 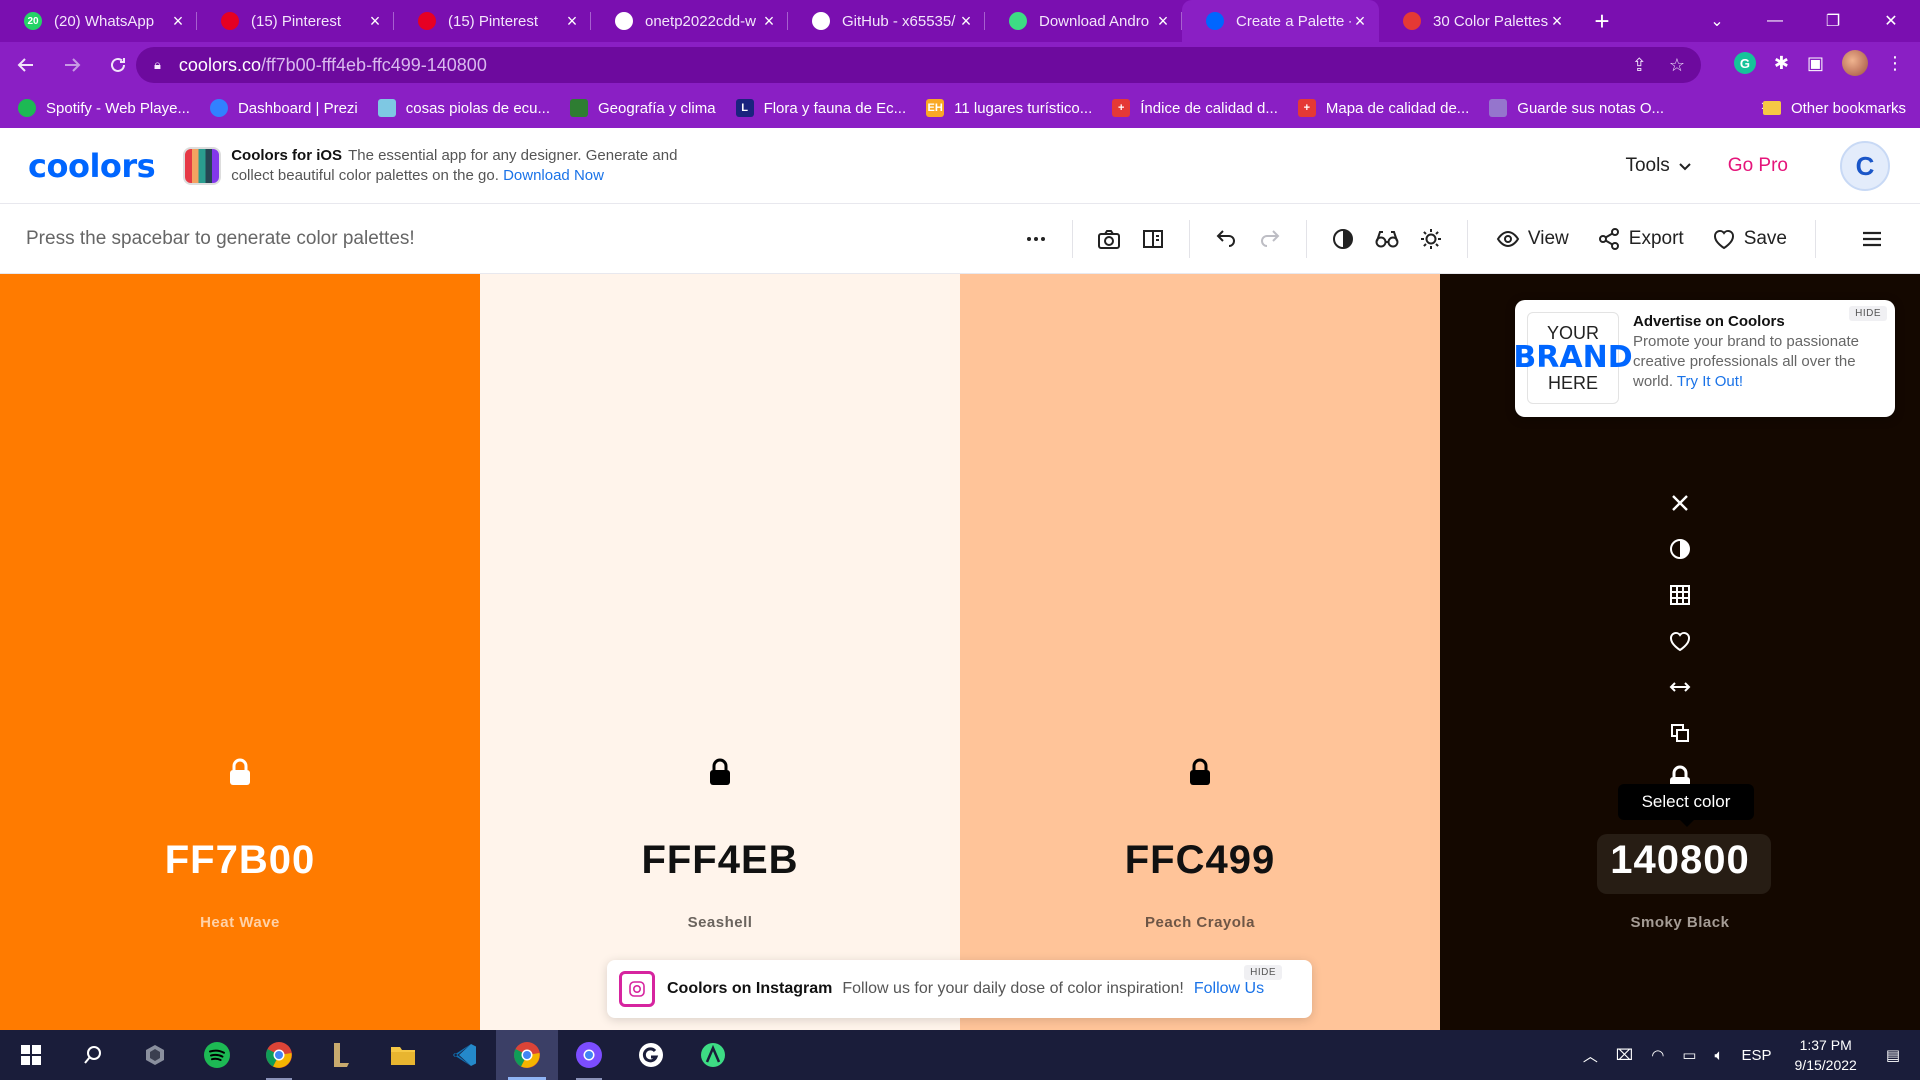 What do you see at coordinates (1757, 1055) in the screenshot?
I see `language-indicator: ESP` at bounding box center [1757, 1055].